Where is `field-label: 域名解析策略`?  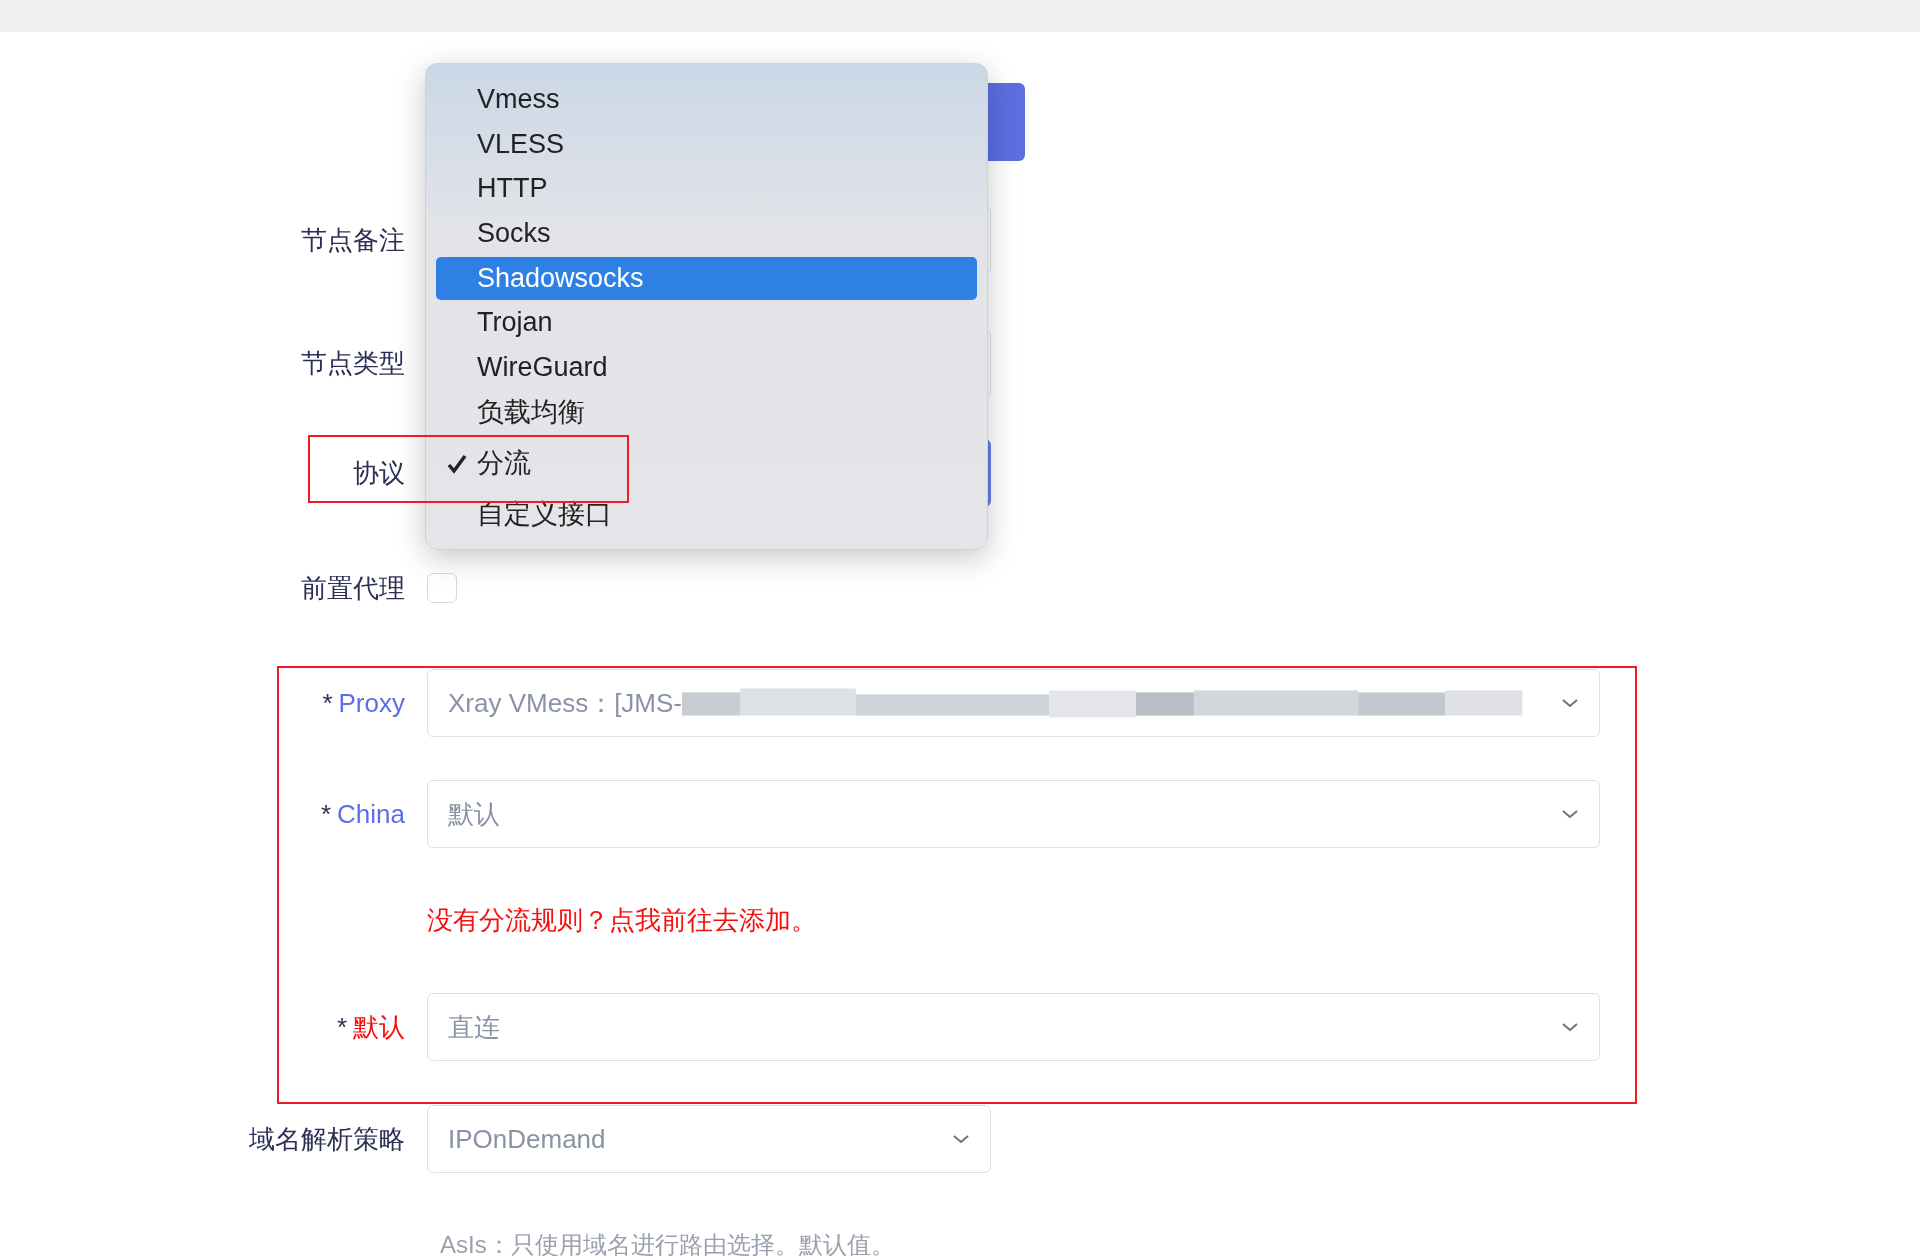 field-label: 域名解析策略 is located at coordinates (327, 1138).